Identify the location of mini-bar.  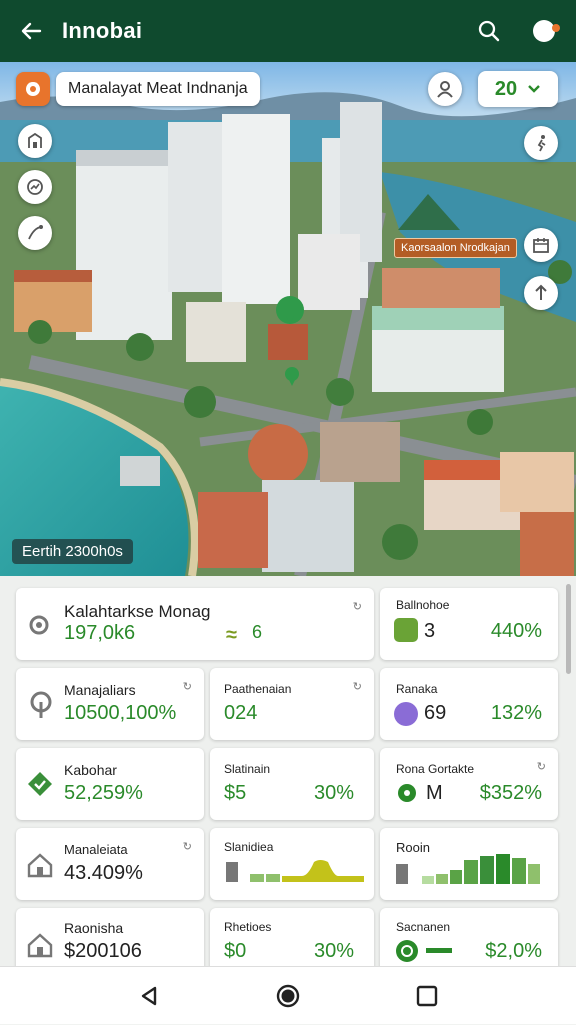
(439, 950).